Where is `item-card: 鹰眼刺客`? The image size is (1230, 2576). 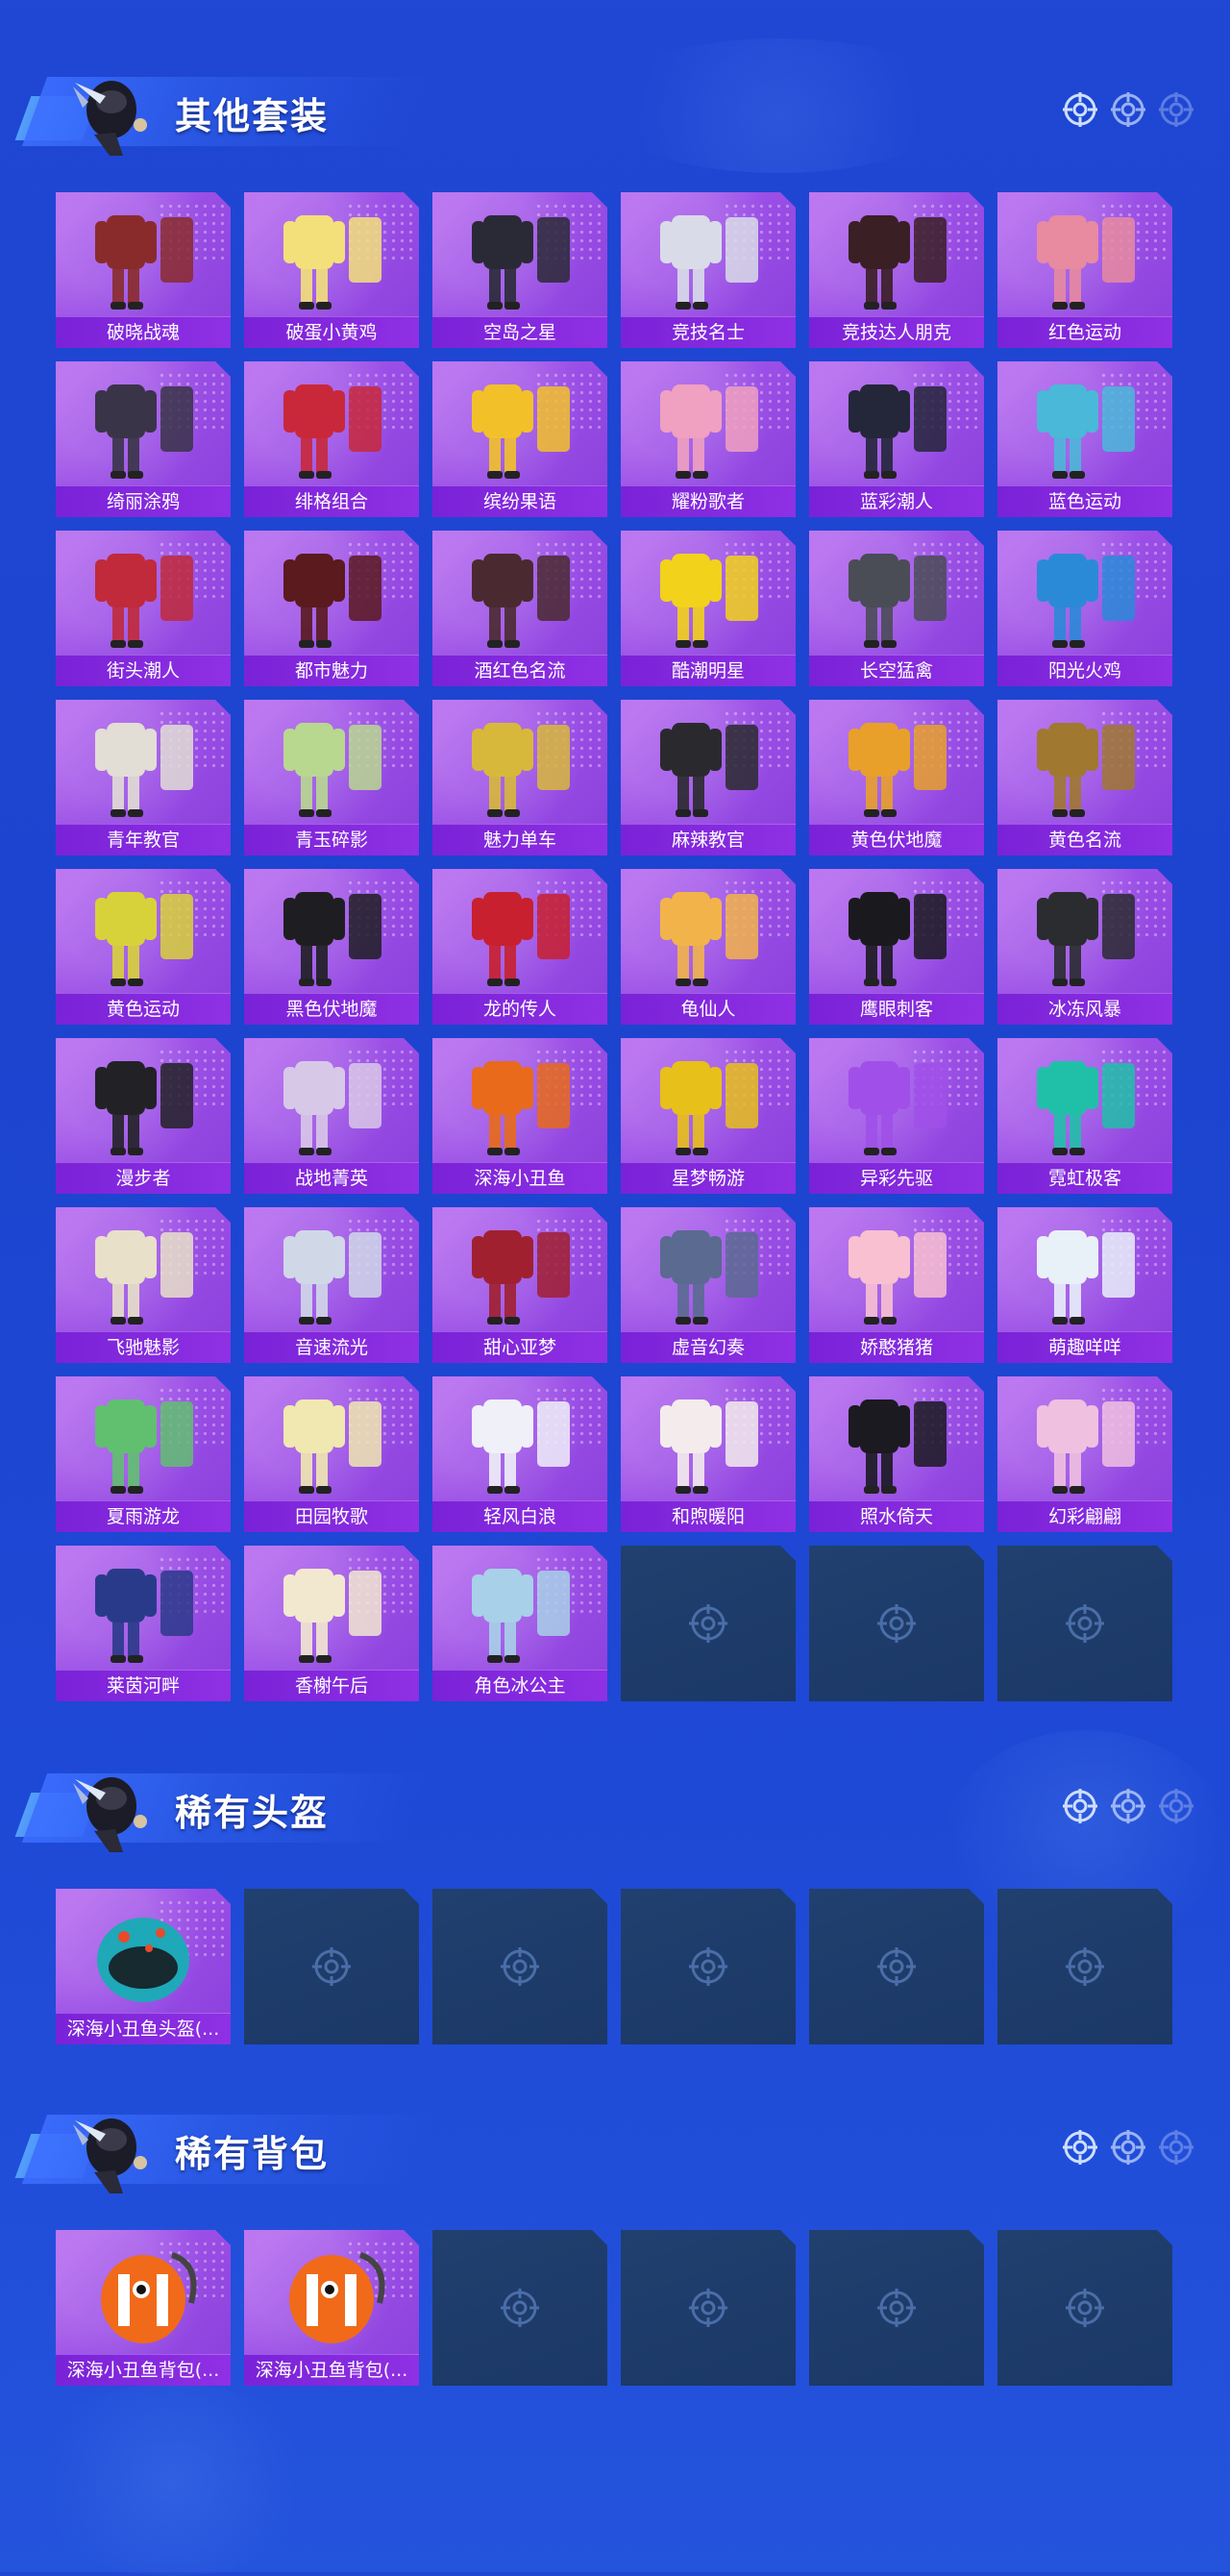
item-card: 鹰眼刺客 is located at coordinates (896, 947).